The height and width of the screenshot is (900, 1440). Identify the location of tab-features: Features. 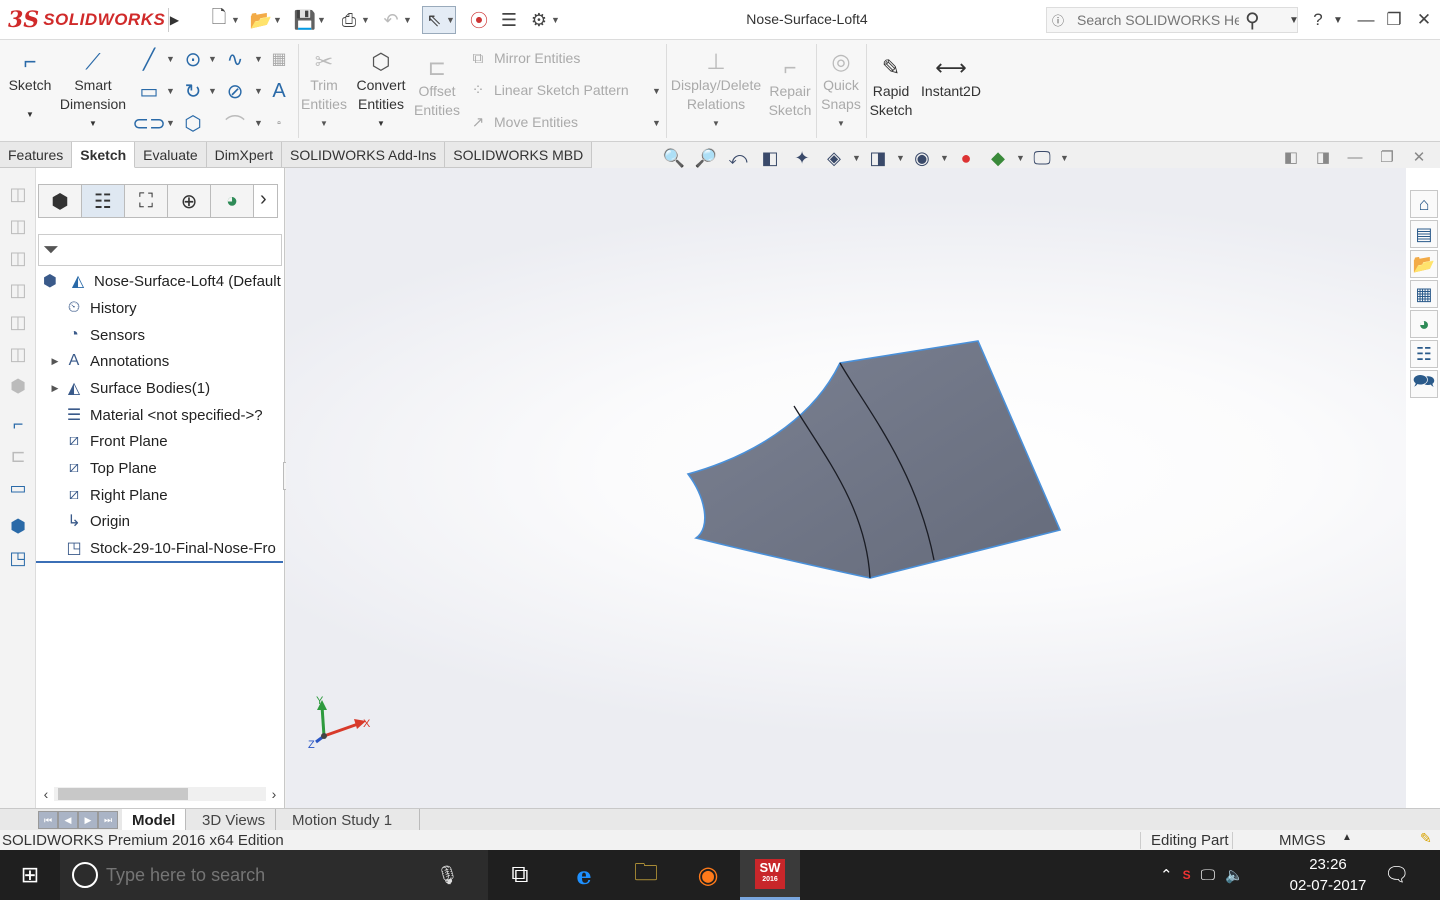
(36, 155).